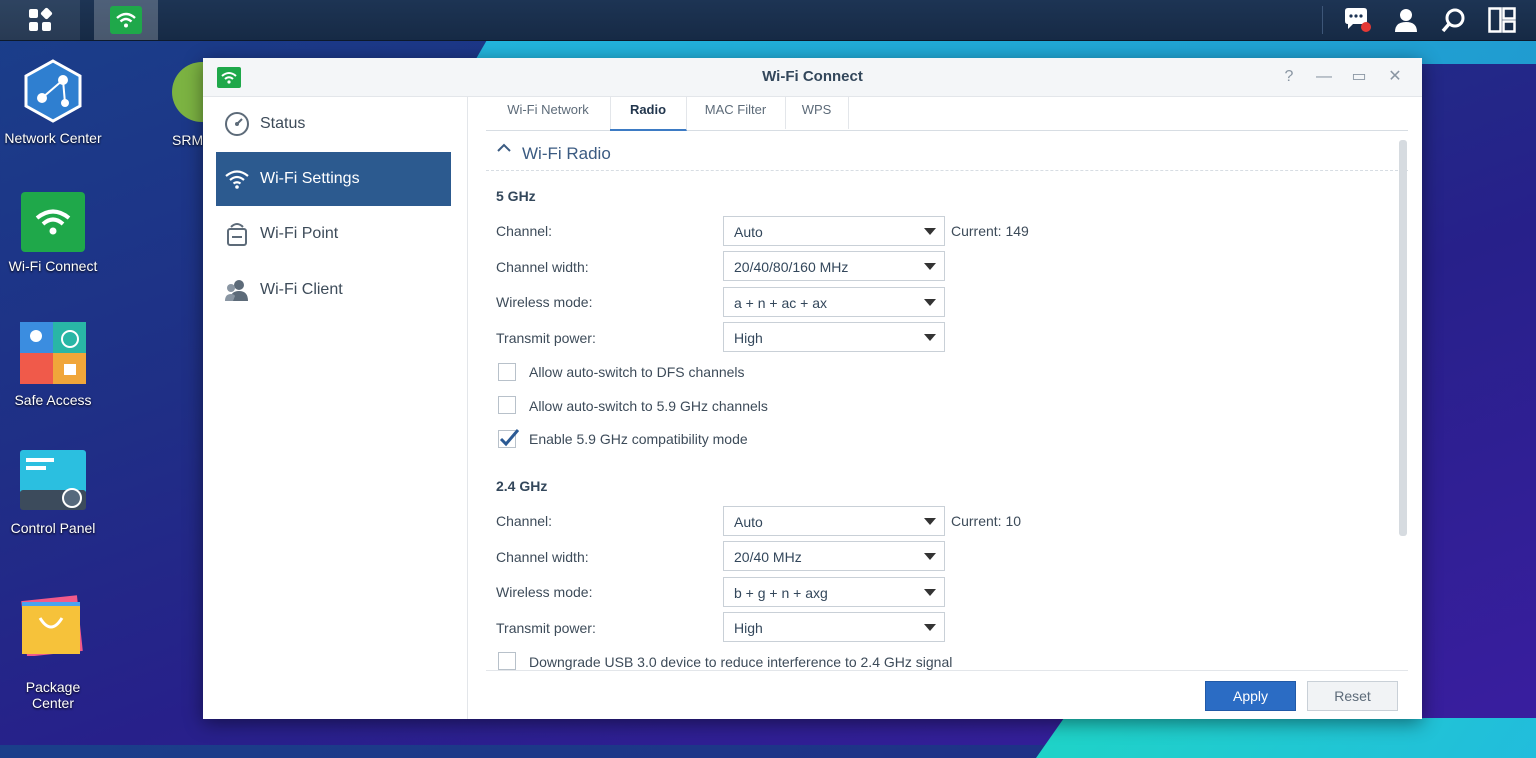 The width and height of the screenshot is (1536, 758). I want to click on sidebar-item-wifi-point: Wi-Fi Point, so click(333, 234).